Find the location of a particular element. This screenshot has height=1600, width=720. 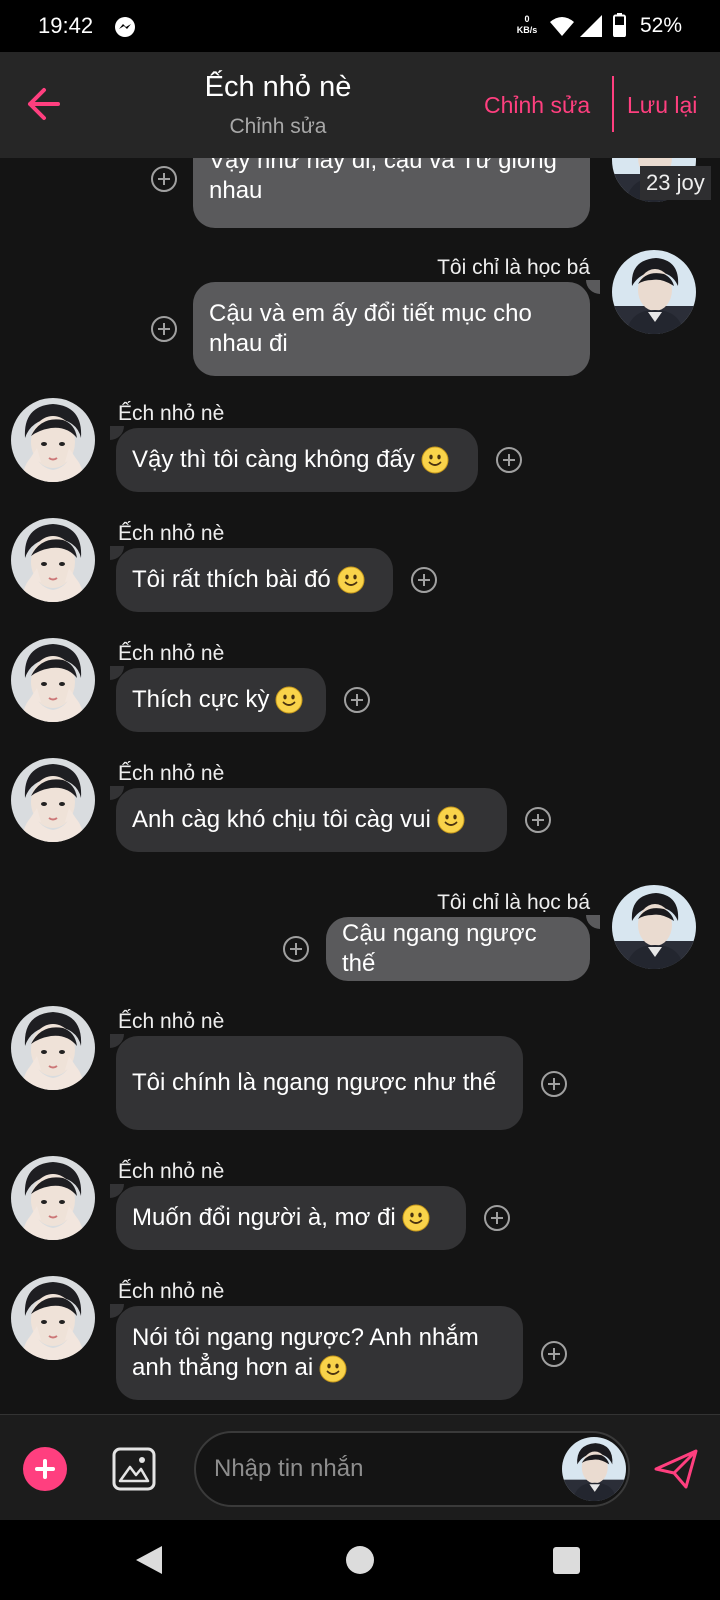

wifi-icon is located at coordinates (562, 26).